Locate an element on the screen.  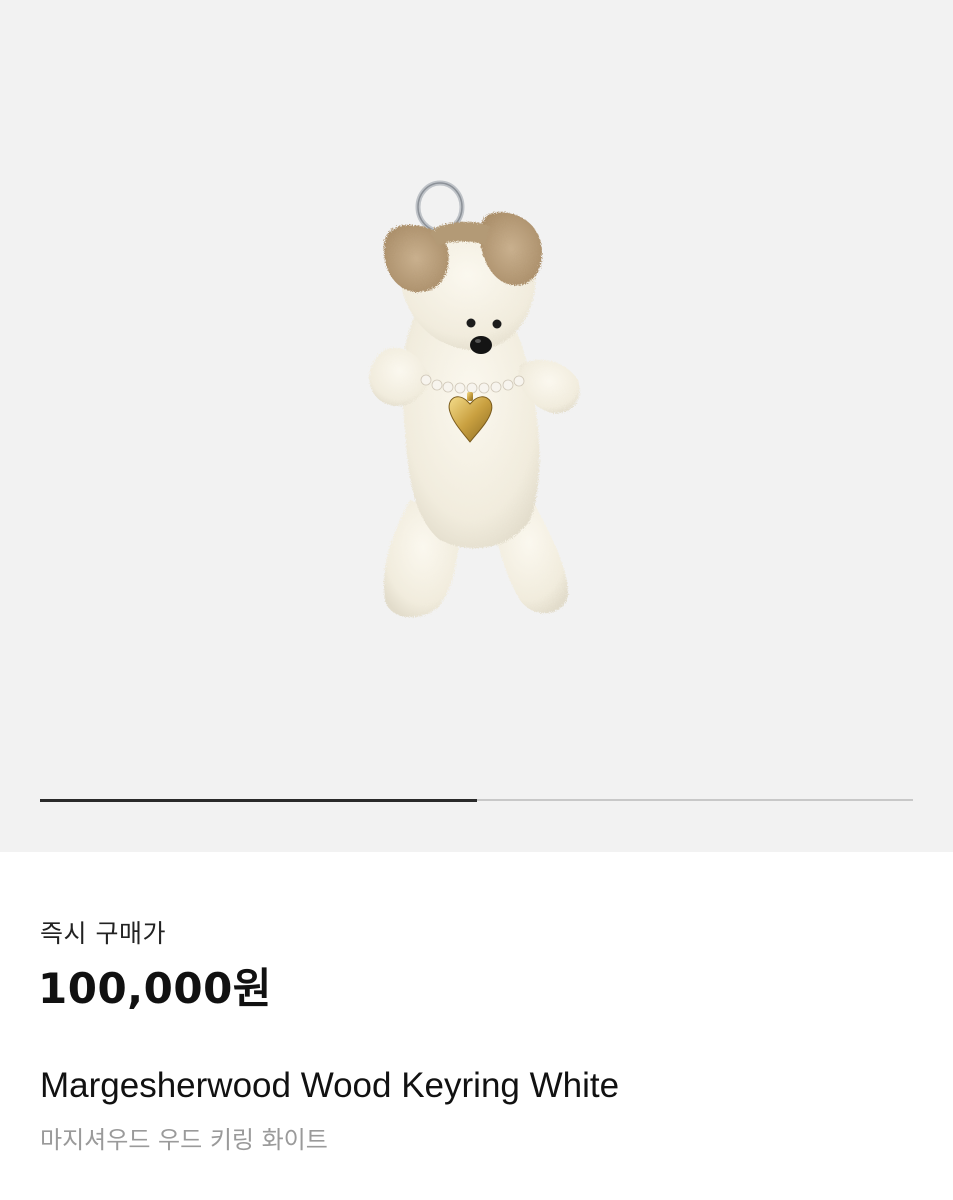
gallery-progress-track is located at coordinates (476, 800).